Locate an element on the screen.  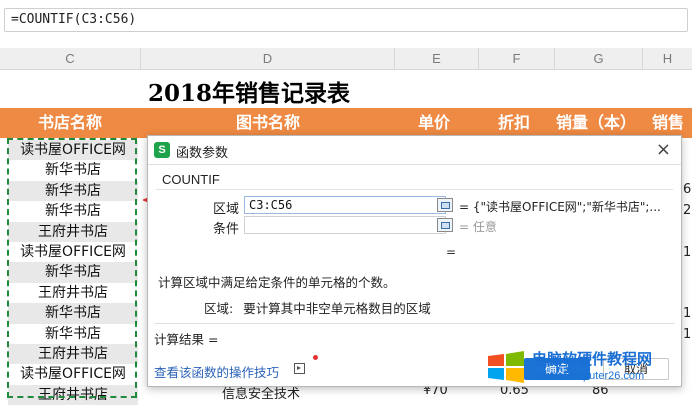
header-book-name: 图书名称 is located at coordinates (268, 123).